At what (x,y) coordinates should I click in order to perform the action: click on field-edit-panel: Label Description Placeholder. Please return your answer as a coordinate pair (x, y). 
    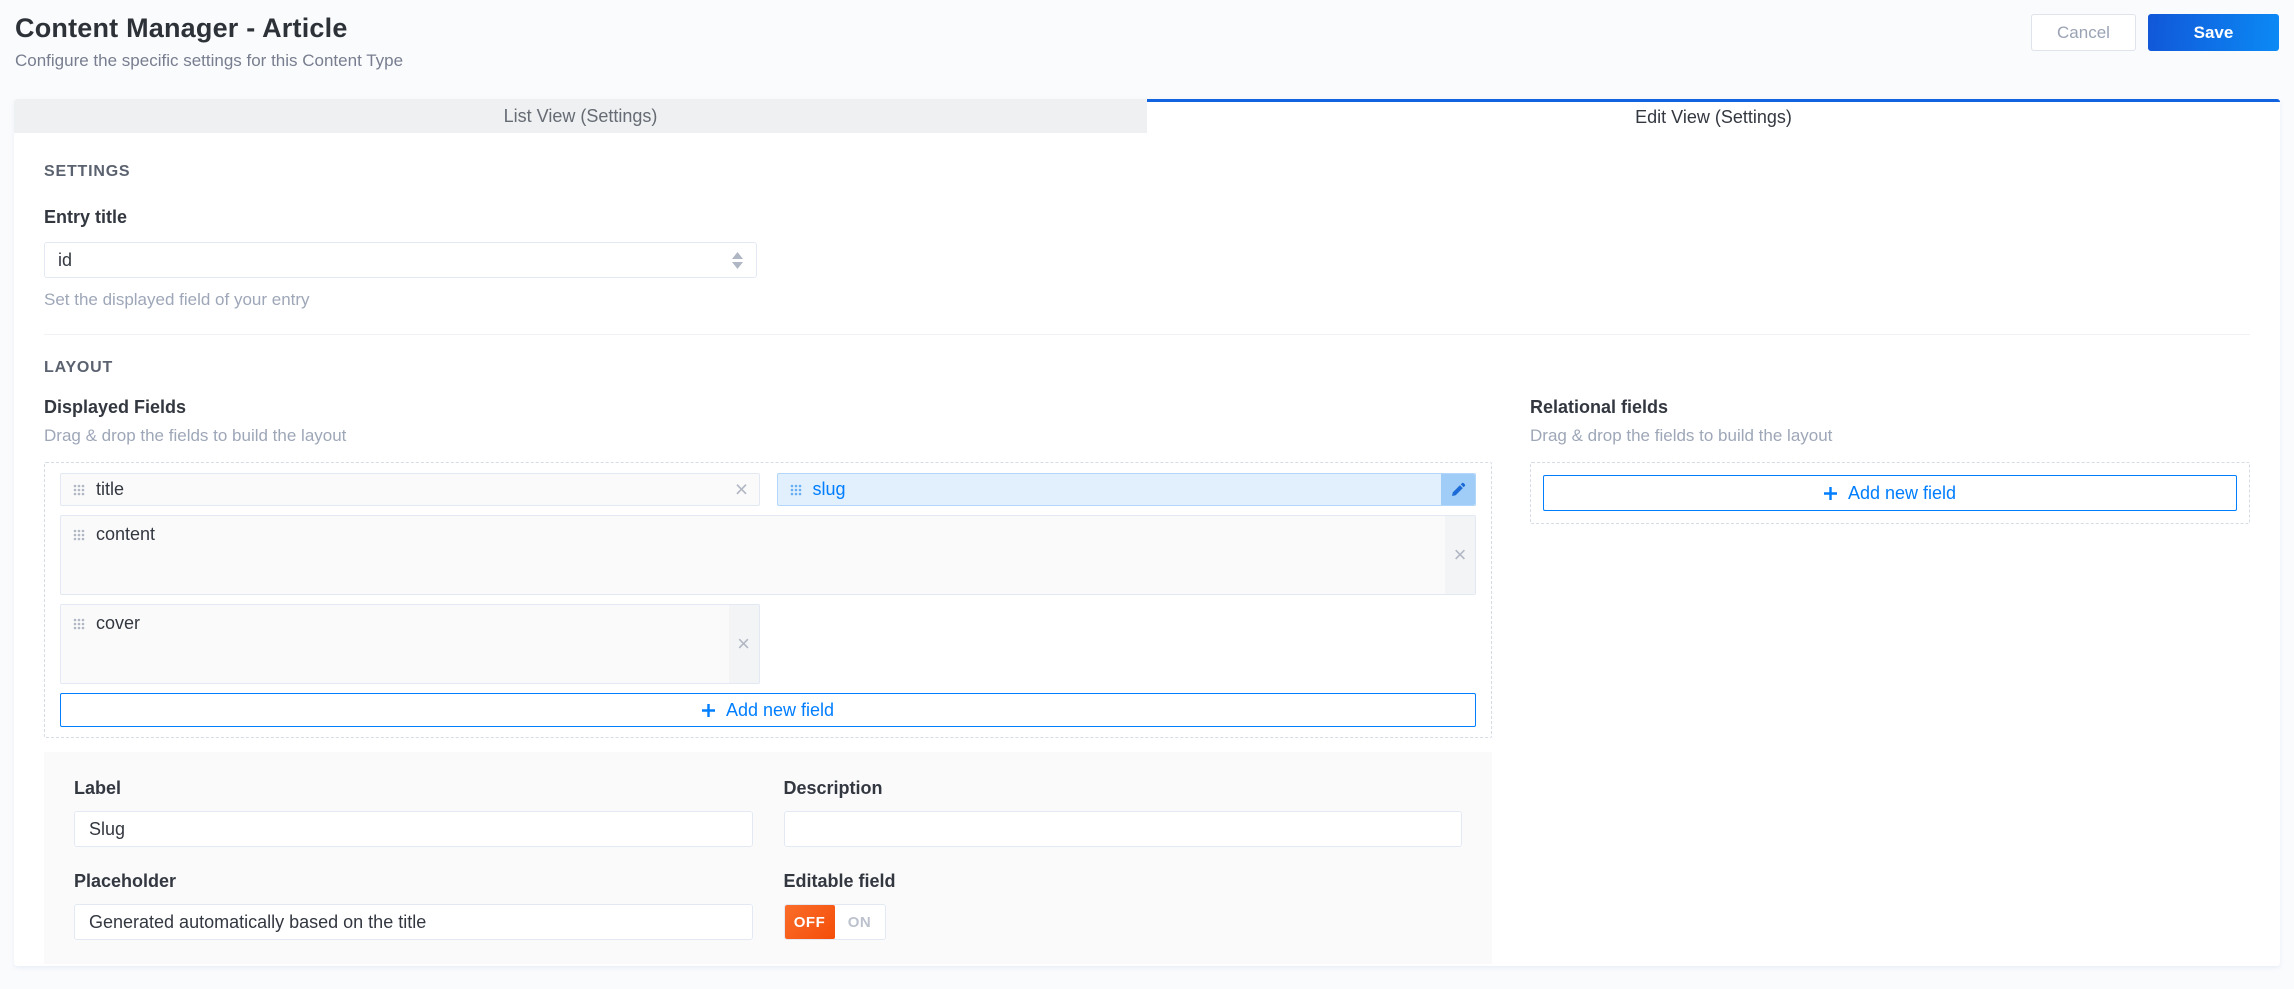
    Looking at the image, I should click on (768, 858).